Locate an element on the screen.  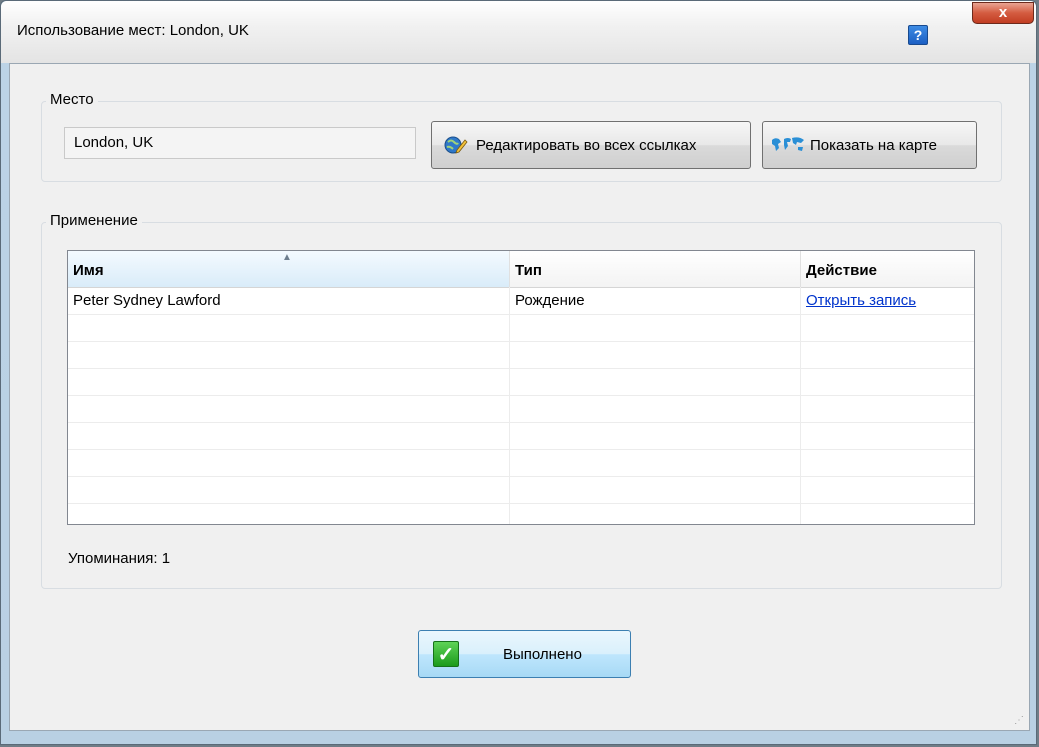
edit-all-references-button: Редактировать во всех ссылках is located at coordinates (591, 145).